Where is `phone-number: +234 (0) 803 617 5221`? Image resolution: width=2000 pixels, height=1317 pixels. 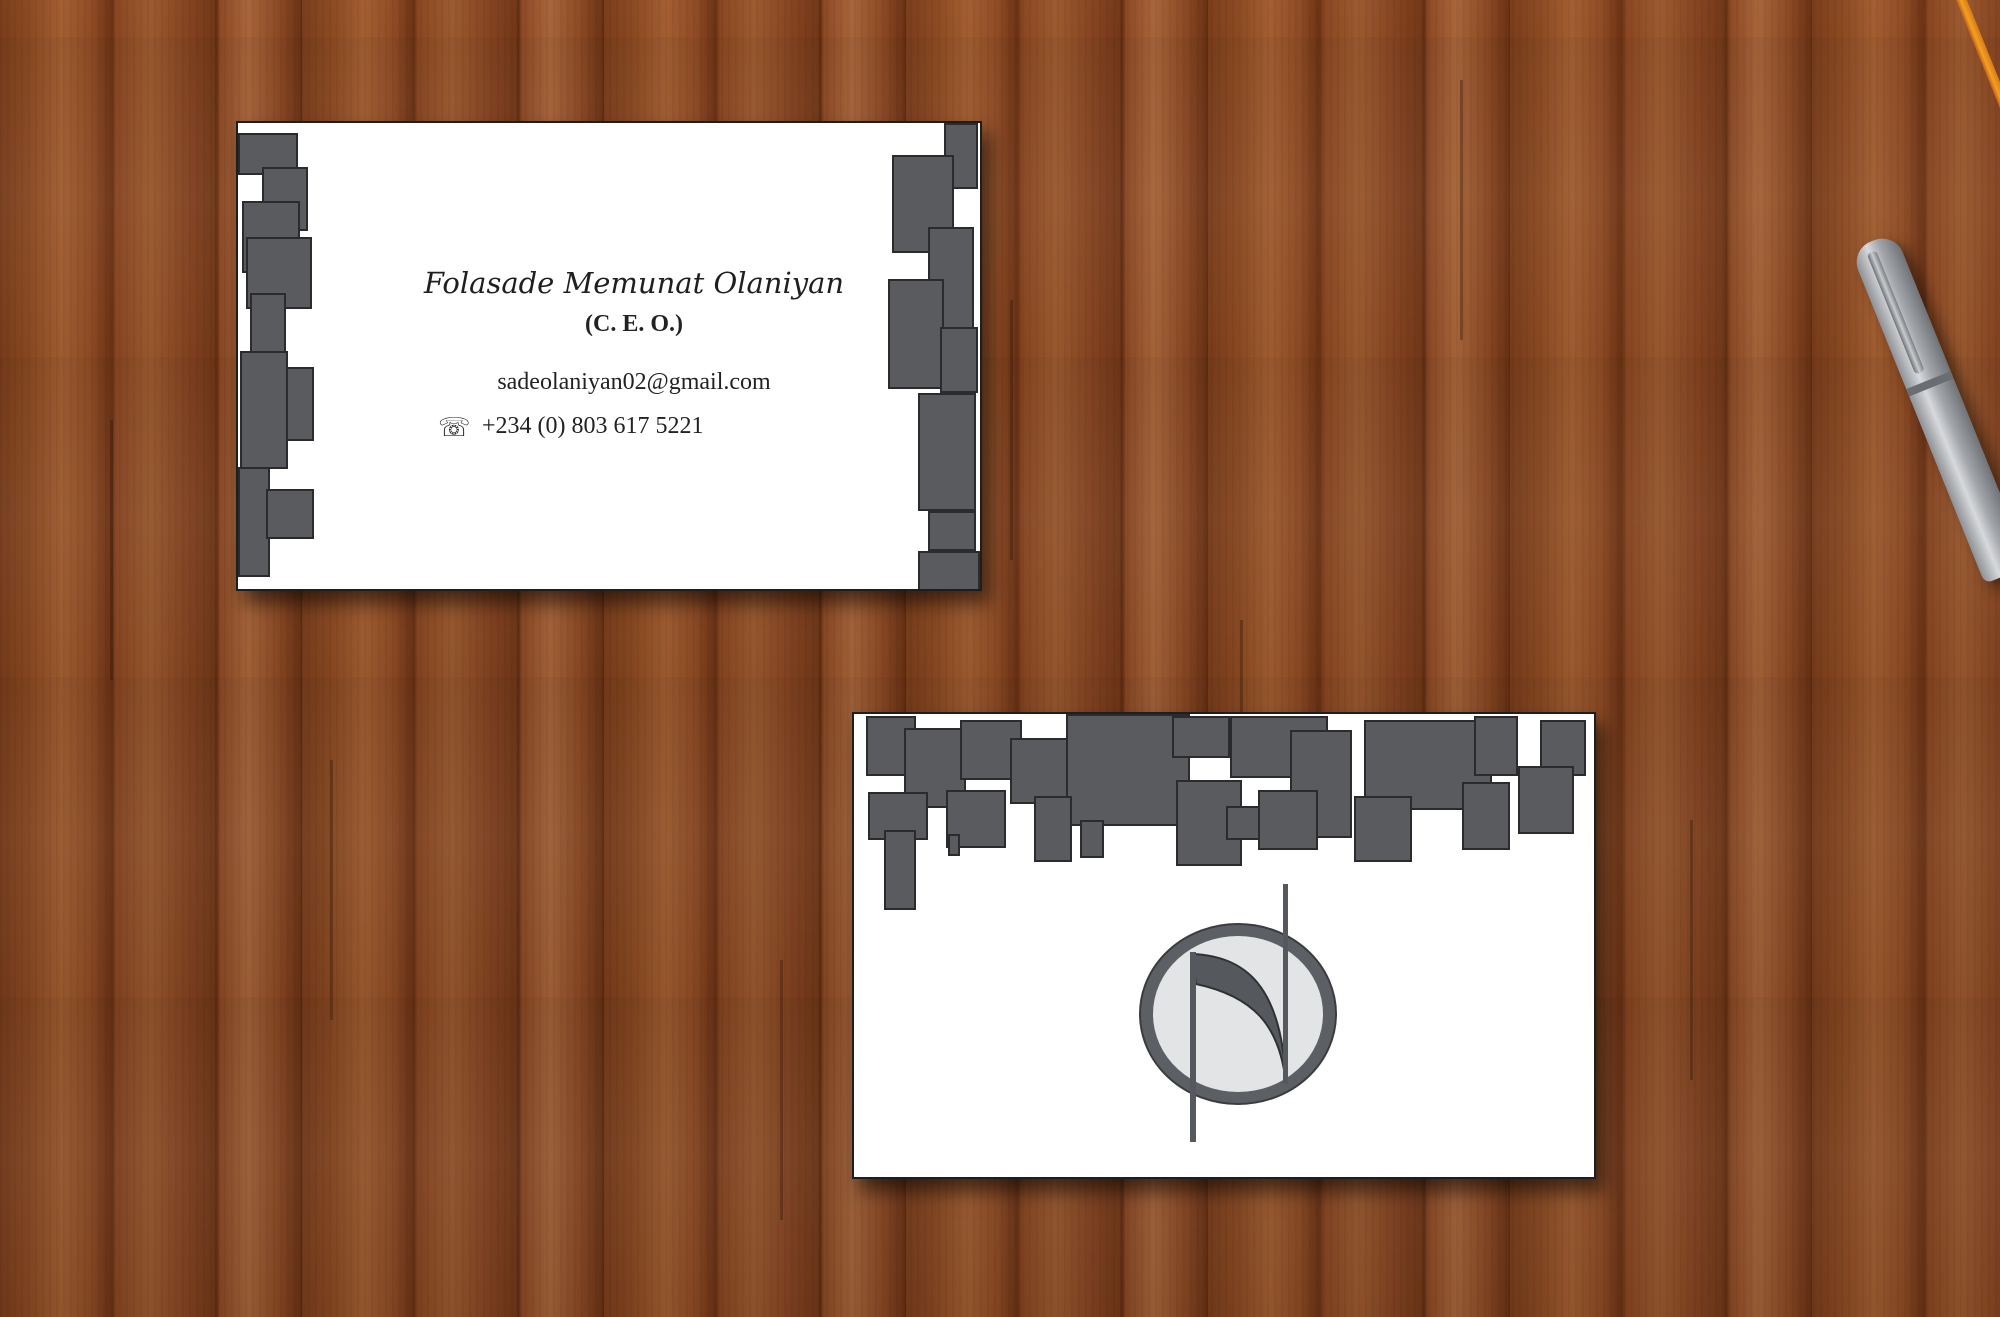 phone-number: +234 (0) 803 617 5221 is located at coordinates (593, 426).